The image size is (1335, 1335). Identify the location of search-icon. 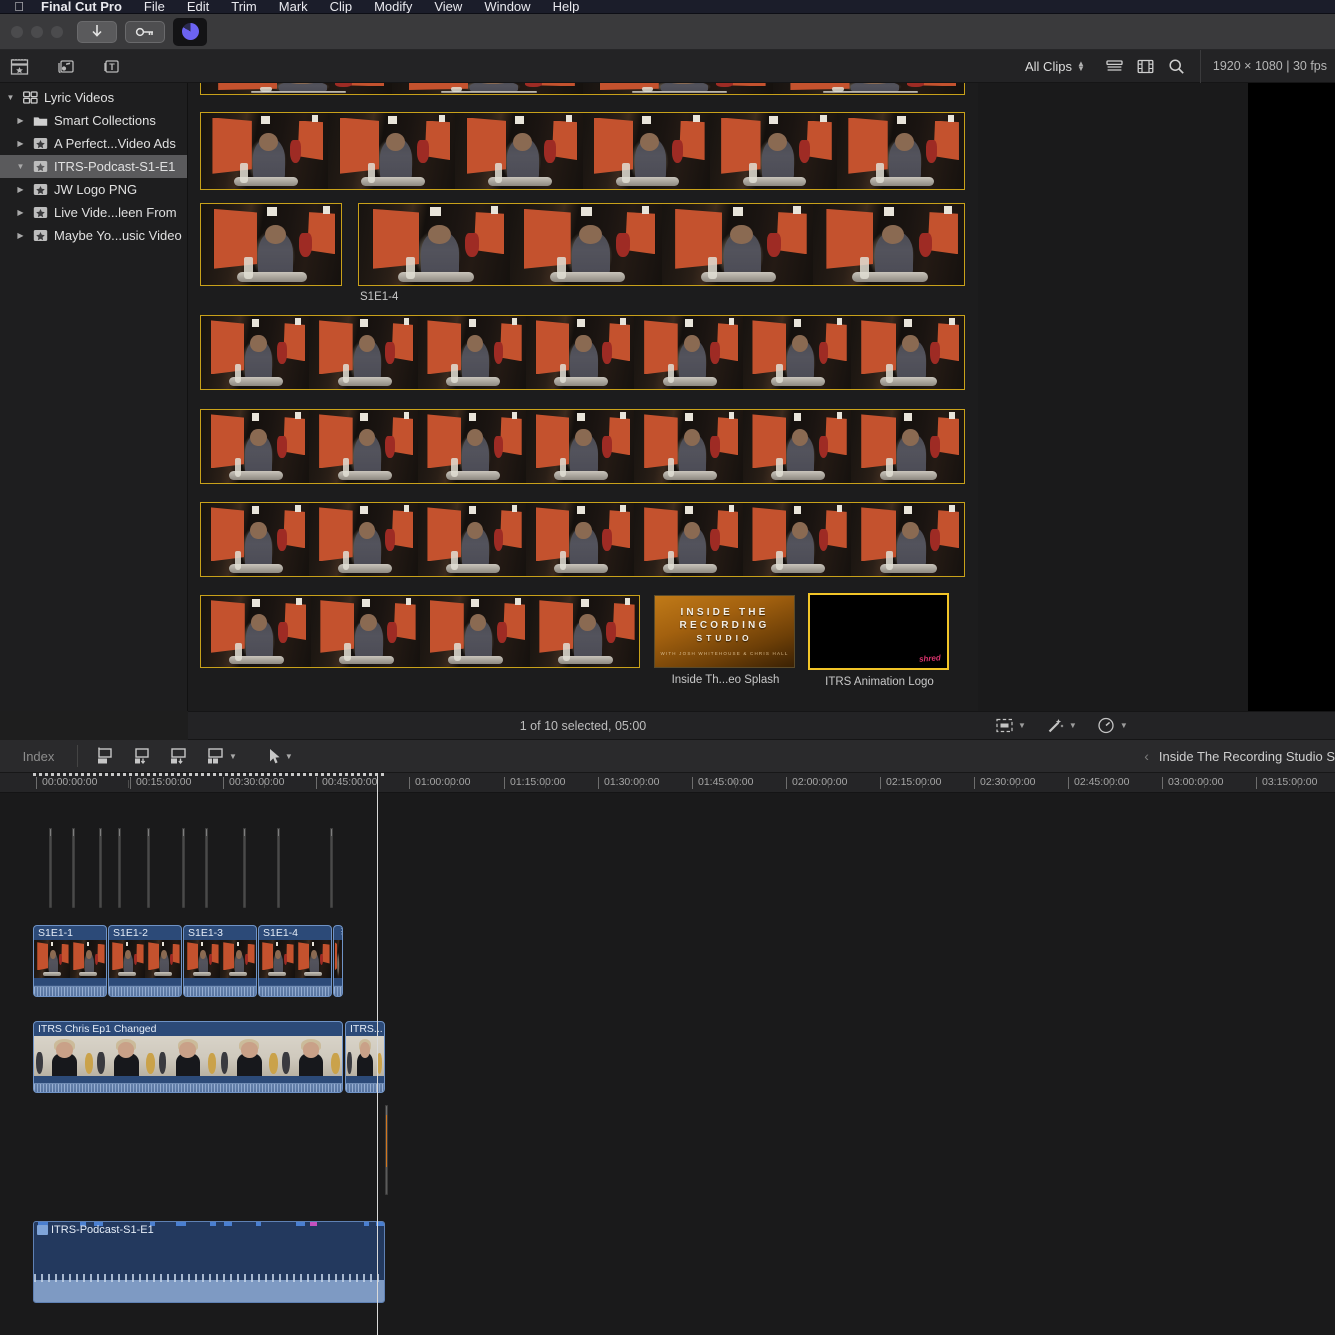
(1176, 66).